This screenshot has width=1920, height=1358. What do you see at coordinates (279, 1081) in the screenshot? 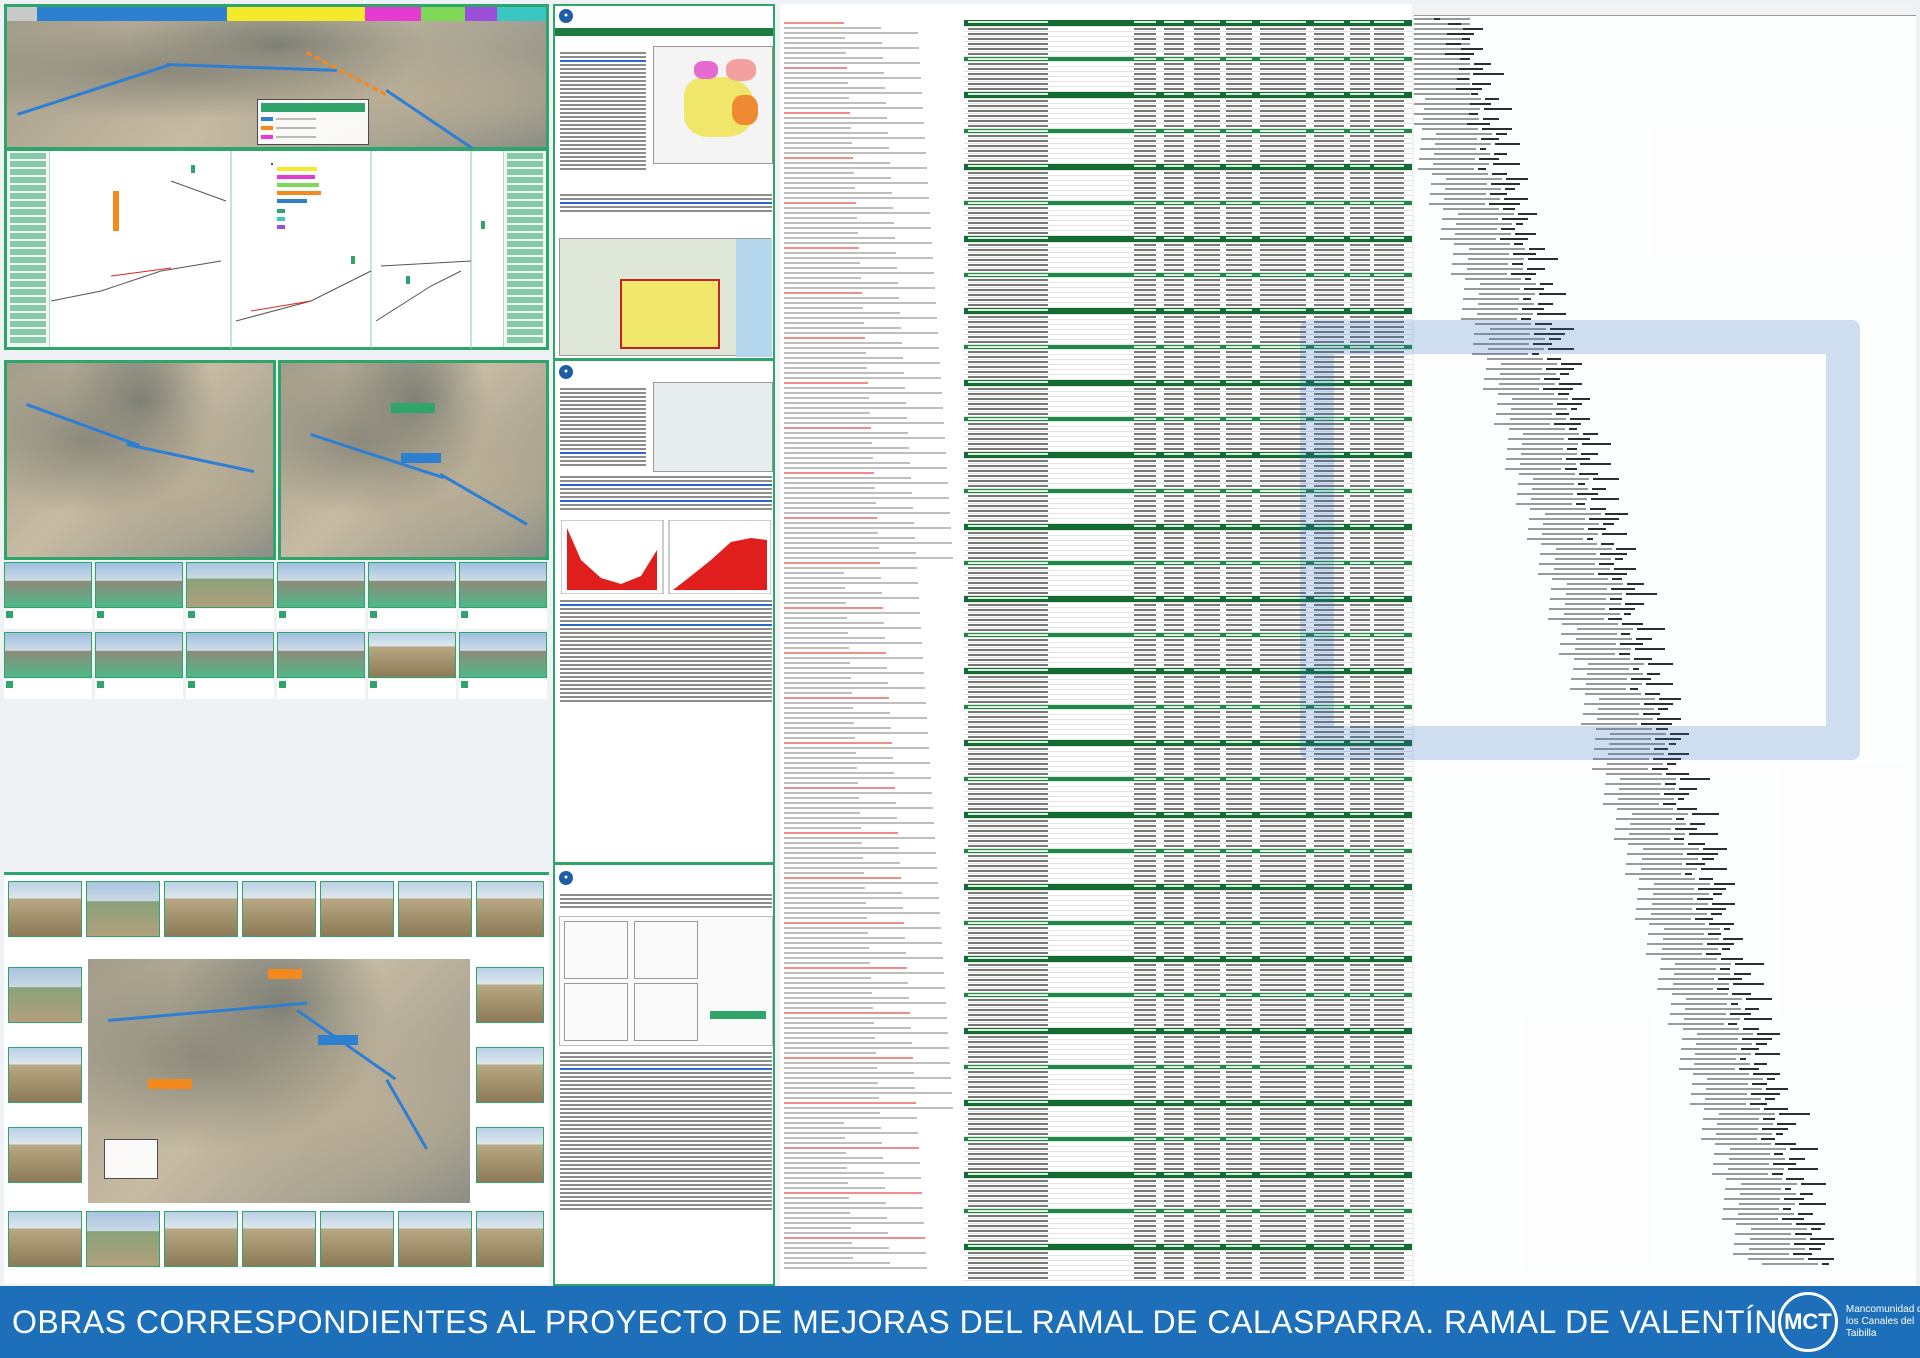
I see `route-detail-map` at bounding box center [279, 1081].